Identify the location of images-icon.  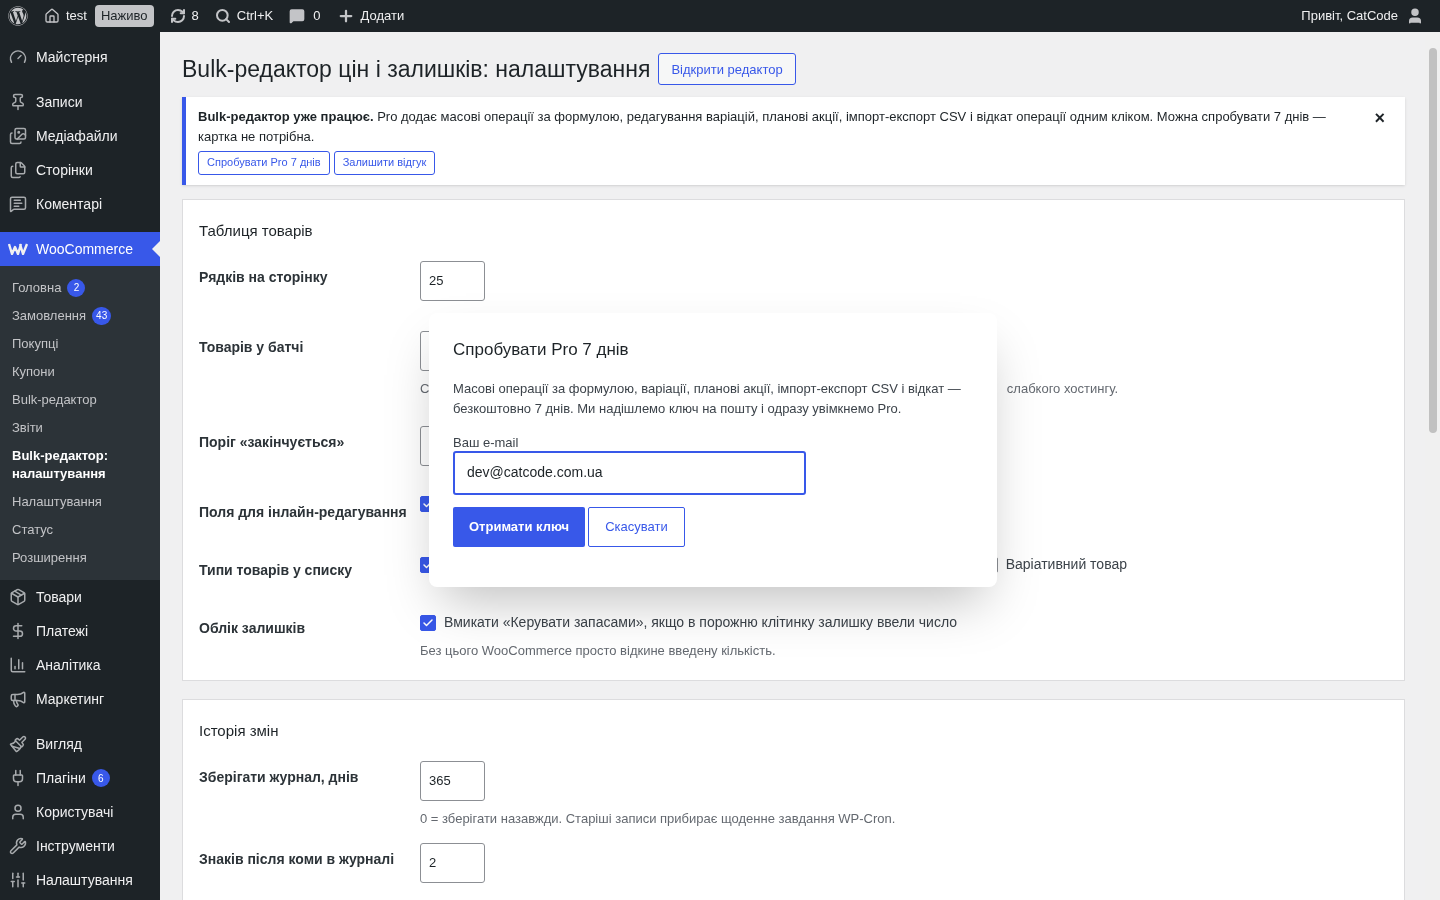
(18, 136).